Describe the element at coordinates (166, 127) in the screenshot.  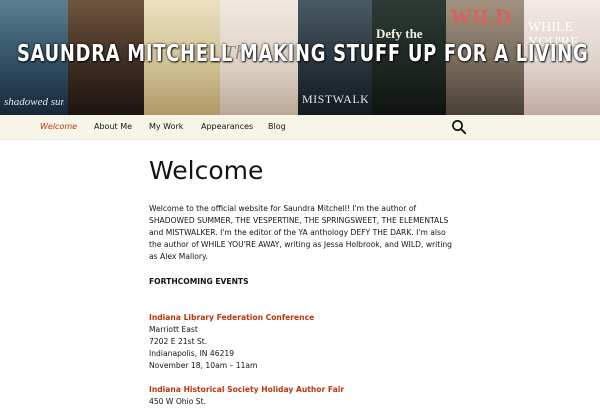
I see `nav-item-my-work: My Work` at that location.